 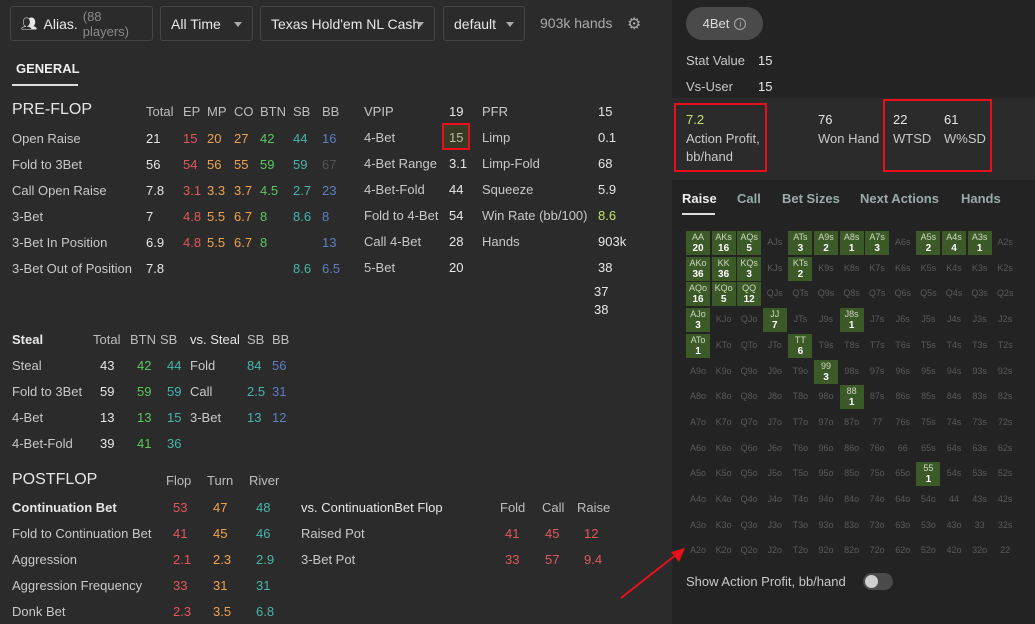 I want to click on hand-cell: 85s, so click(x=928, y=397).